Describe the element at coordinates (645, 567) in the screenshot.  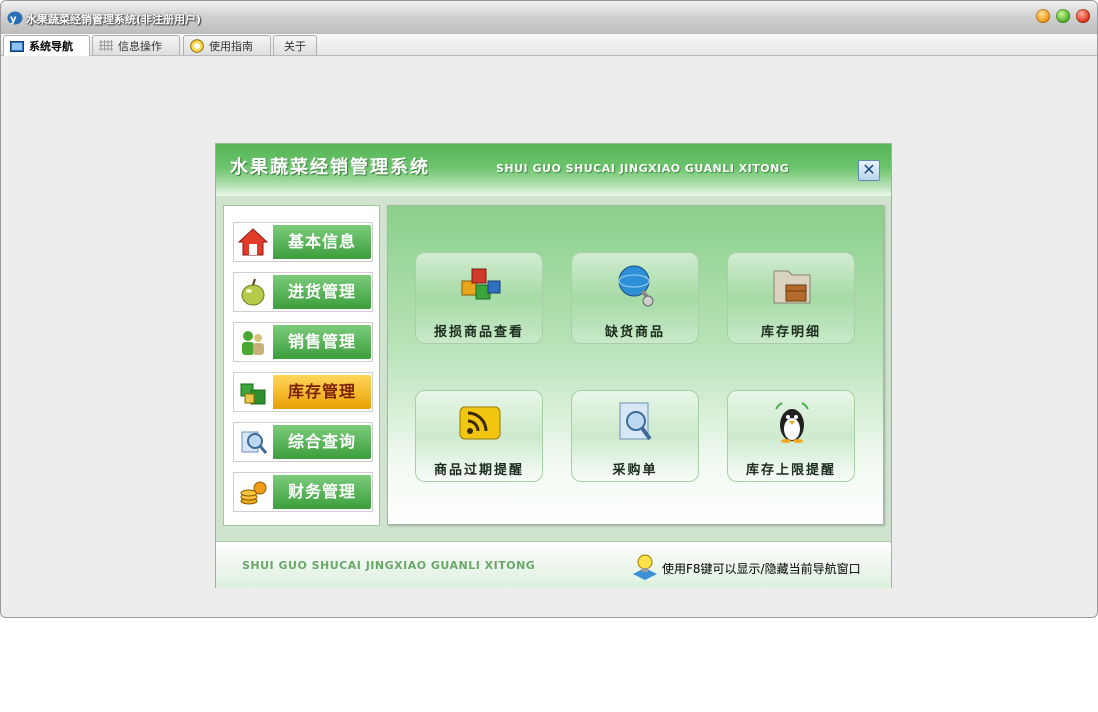
I see `lightbulb-icon` at that location.